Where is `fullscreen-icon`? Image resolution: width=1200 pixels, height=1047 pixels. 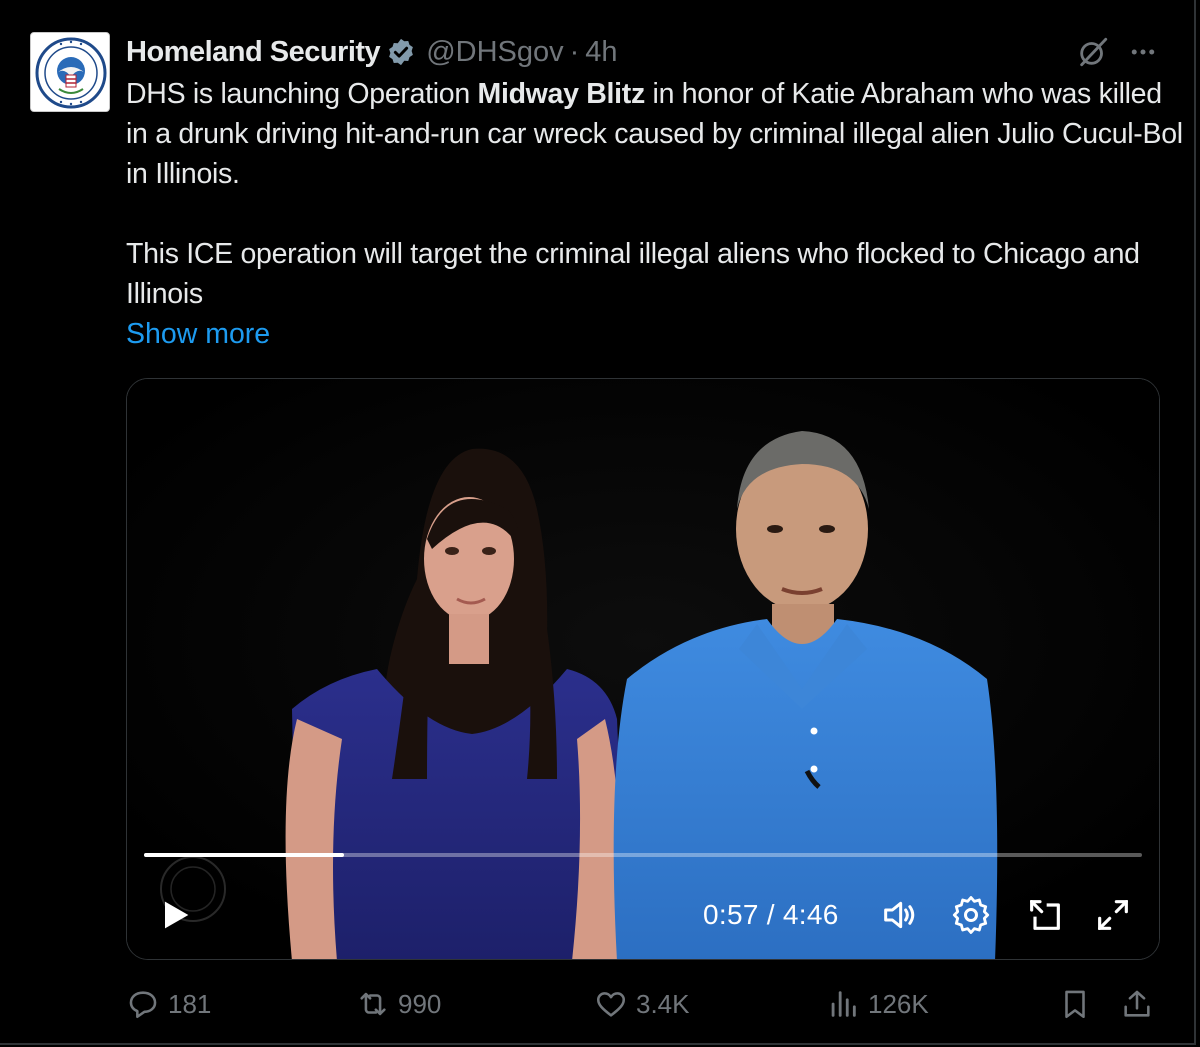
fullscreen-icon is located at coordinates (1113, 915).